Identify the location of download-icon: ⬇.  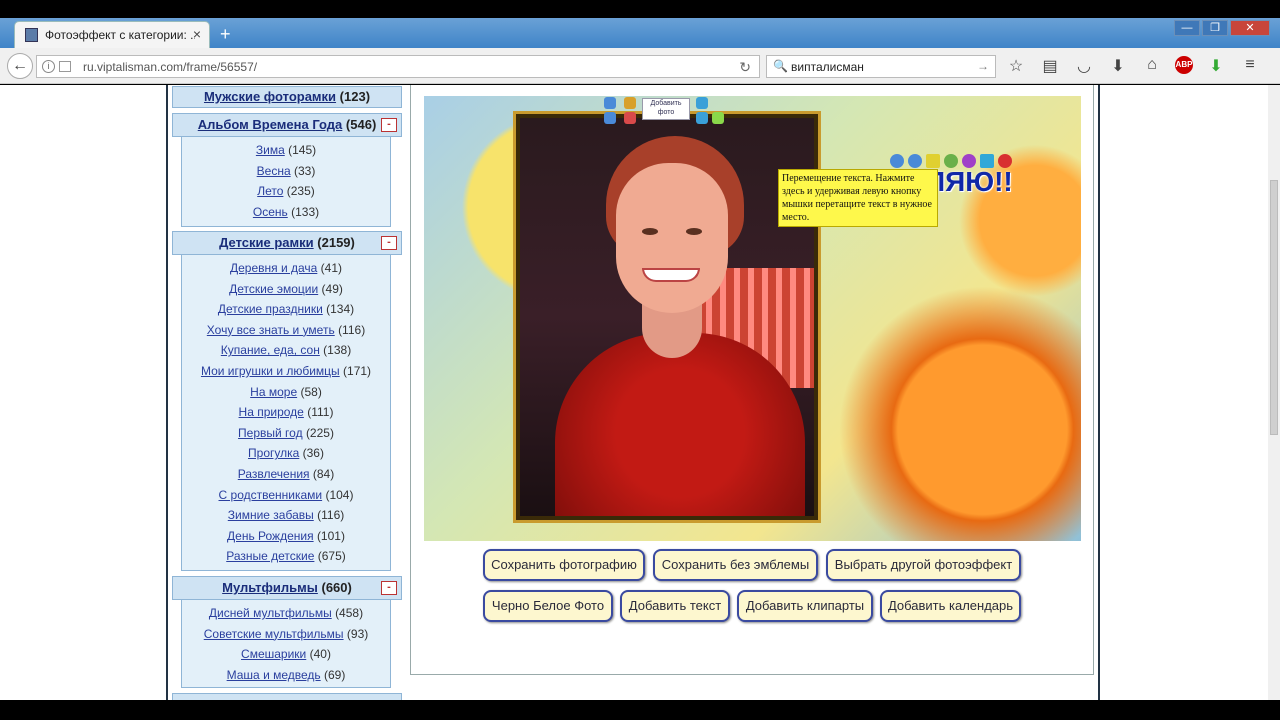
(1118, 66).